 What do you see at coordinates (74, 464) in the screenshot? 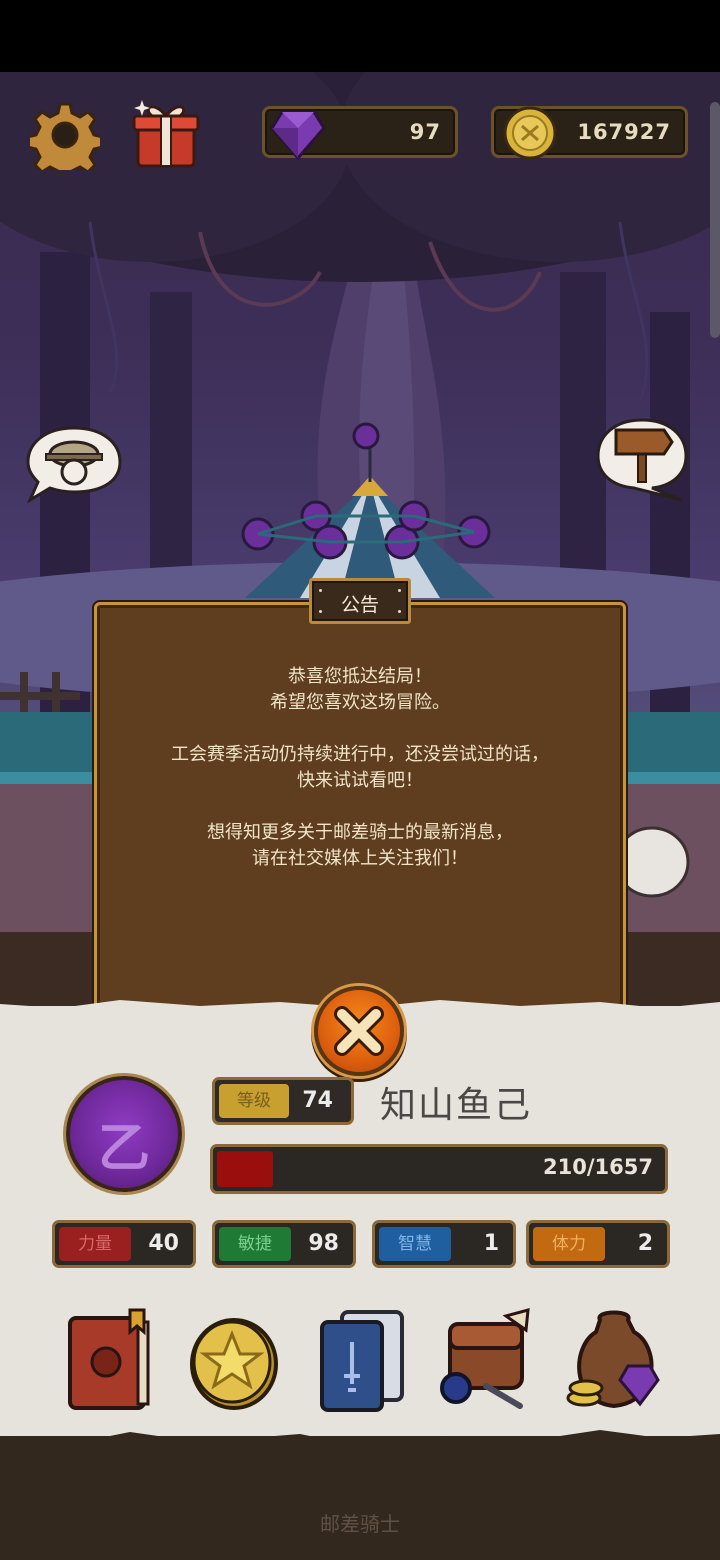
I see `explorer-hat-bubble-icon` at bounding box center [74, 464].